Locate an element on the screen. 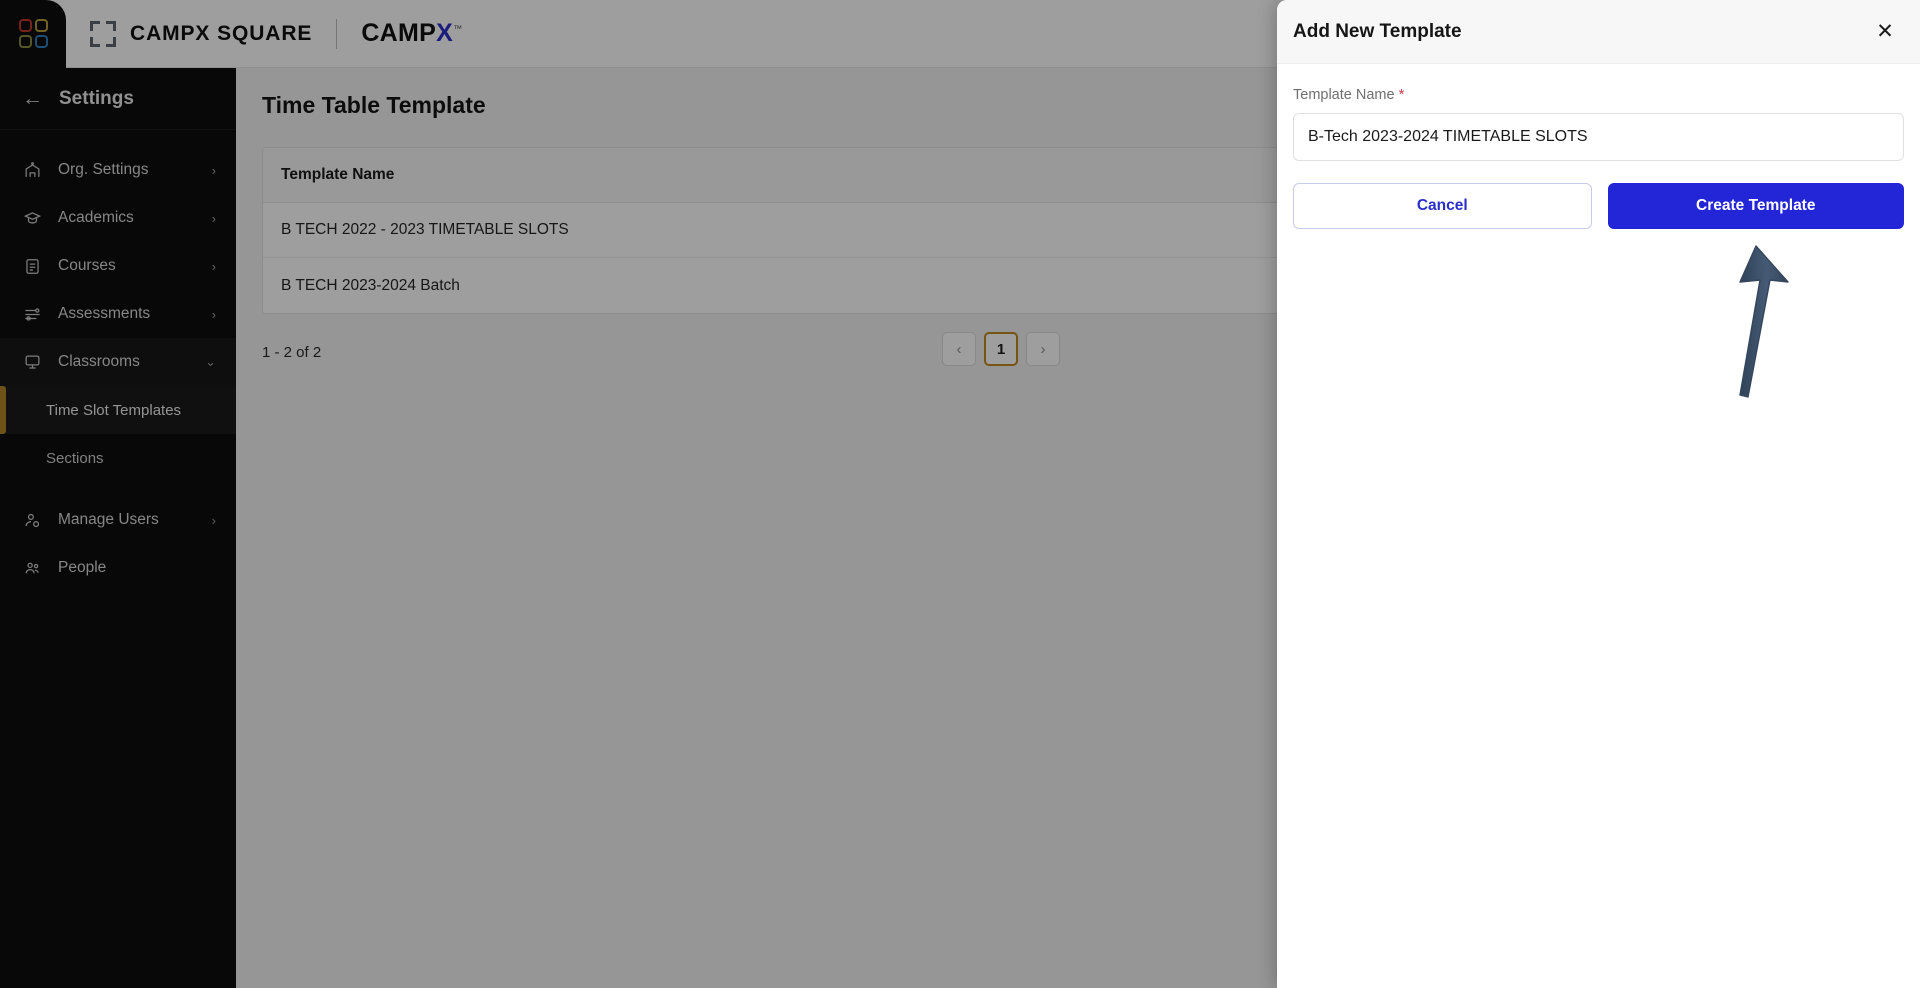 The image size is (1920, 988). drawer-body: Template Name * Cancel Create Template is located at coordinates (1598, 146).